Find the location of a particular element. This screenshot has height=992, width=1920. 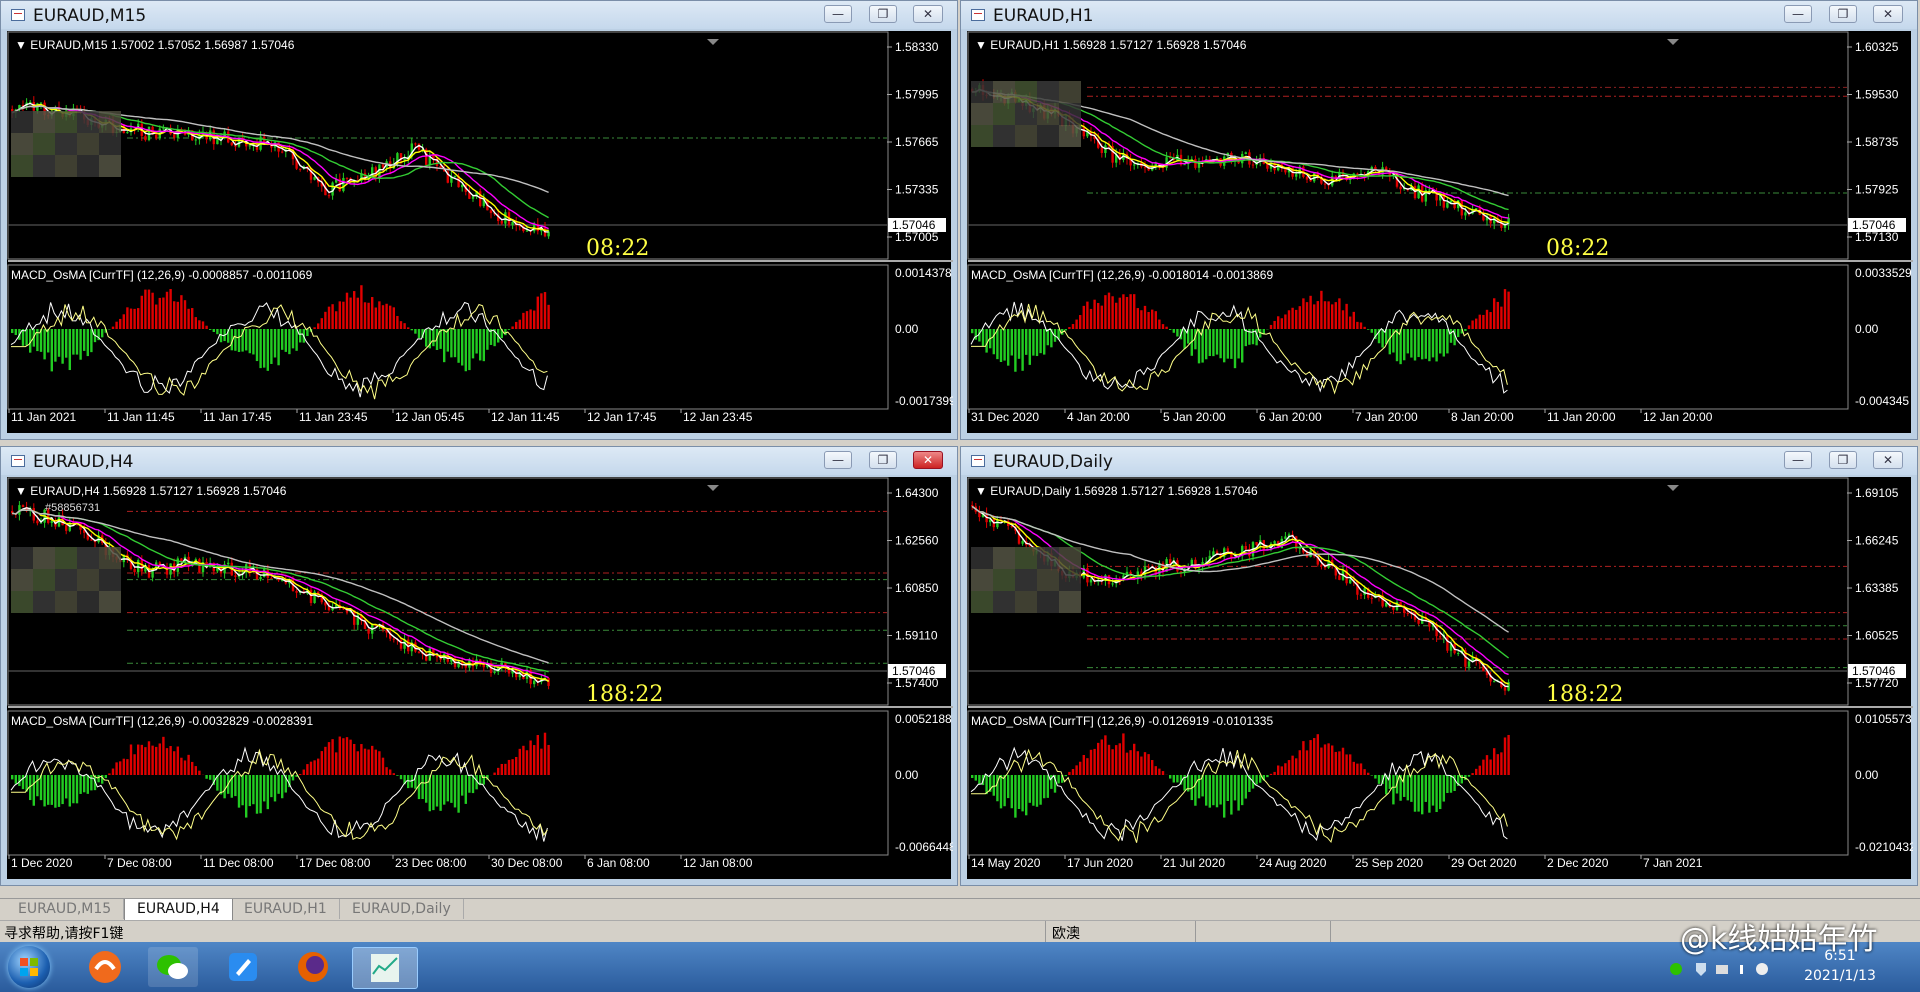

notes-icon is located at coordinates (243, 967).